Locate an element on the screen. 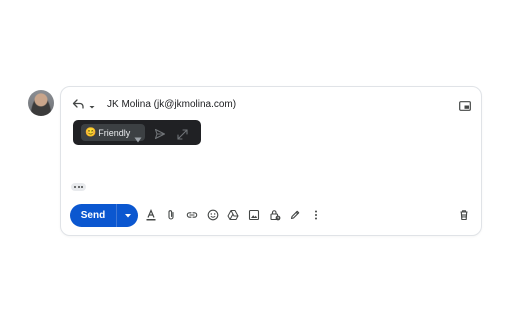 The width and height of the screenshot is (512, 320). show-trimmed-content-button is located at coordinates (78, 187).